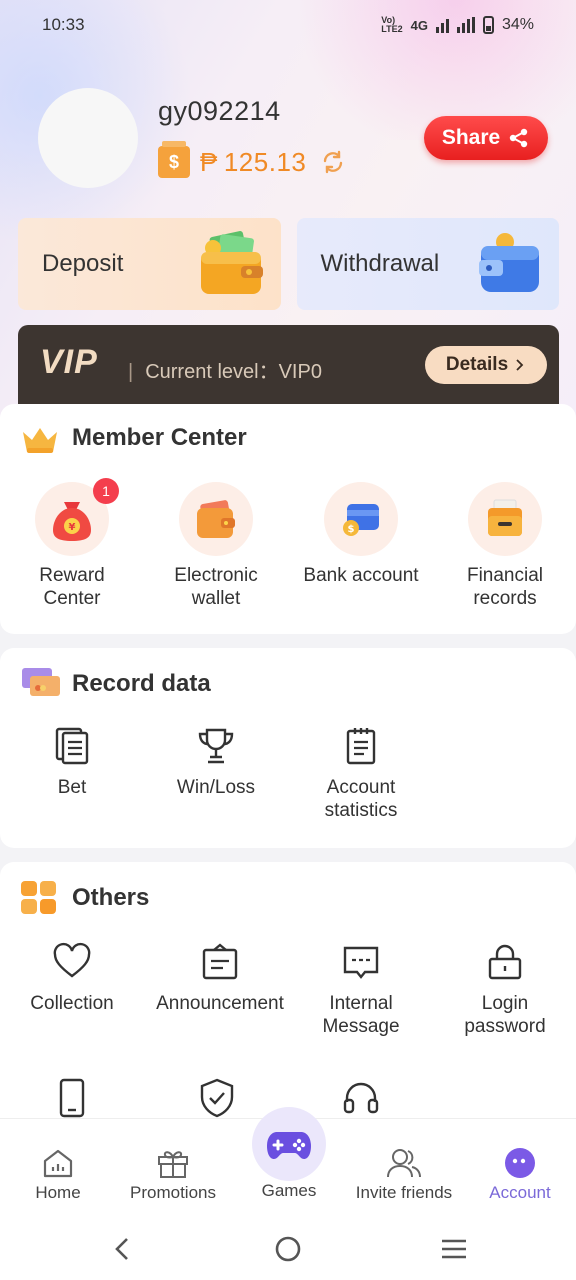 This screenshot has height=1280, width=576. I want to click on heart-icon, so click(72, 960).